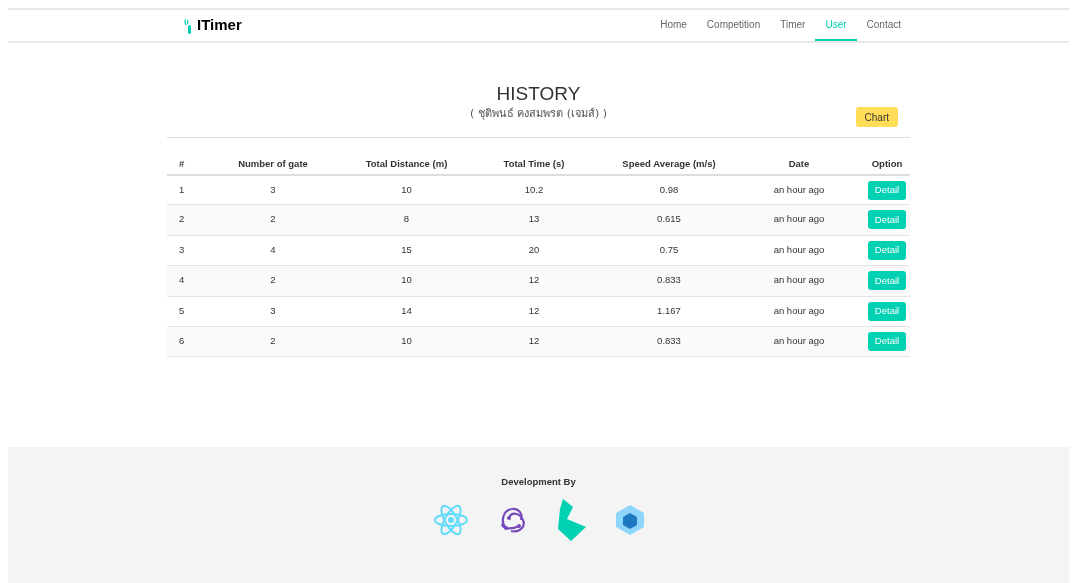 Image resolution: width=1077 pixels, height=583 pixels. What do you see at coordinates (876, 117) in the screenshot?
I see `chart-button: Chart` at bounding box center [876, 117].